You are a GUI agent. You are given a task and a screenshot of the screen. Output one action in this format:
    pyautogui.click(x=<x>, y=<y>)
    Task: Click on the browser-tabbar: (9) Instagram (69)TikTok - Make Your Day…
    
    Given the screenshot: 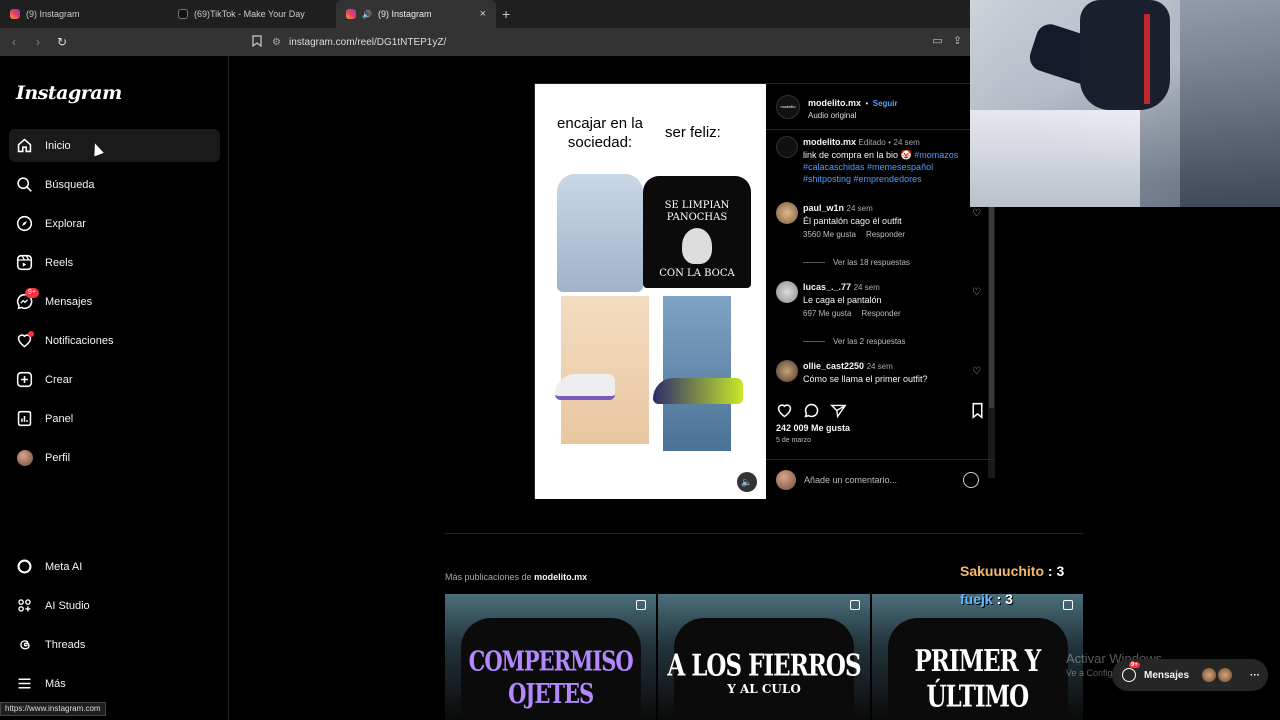 What is the action you would take?
    pyautogui.click(x=485, y=14)
    